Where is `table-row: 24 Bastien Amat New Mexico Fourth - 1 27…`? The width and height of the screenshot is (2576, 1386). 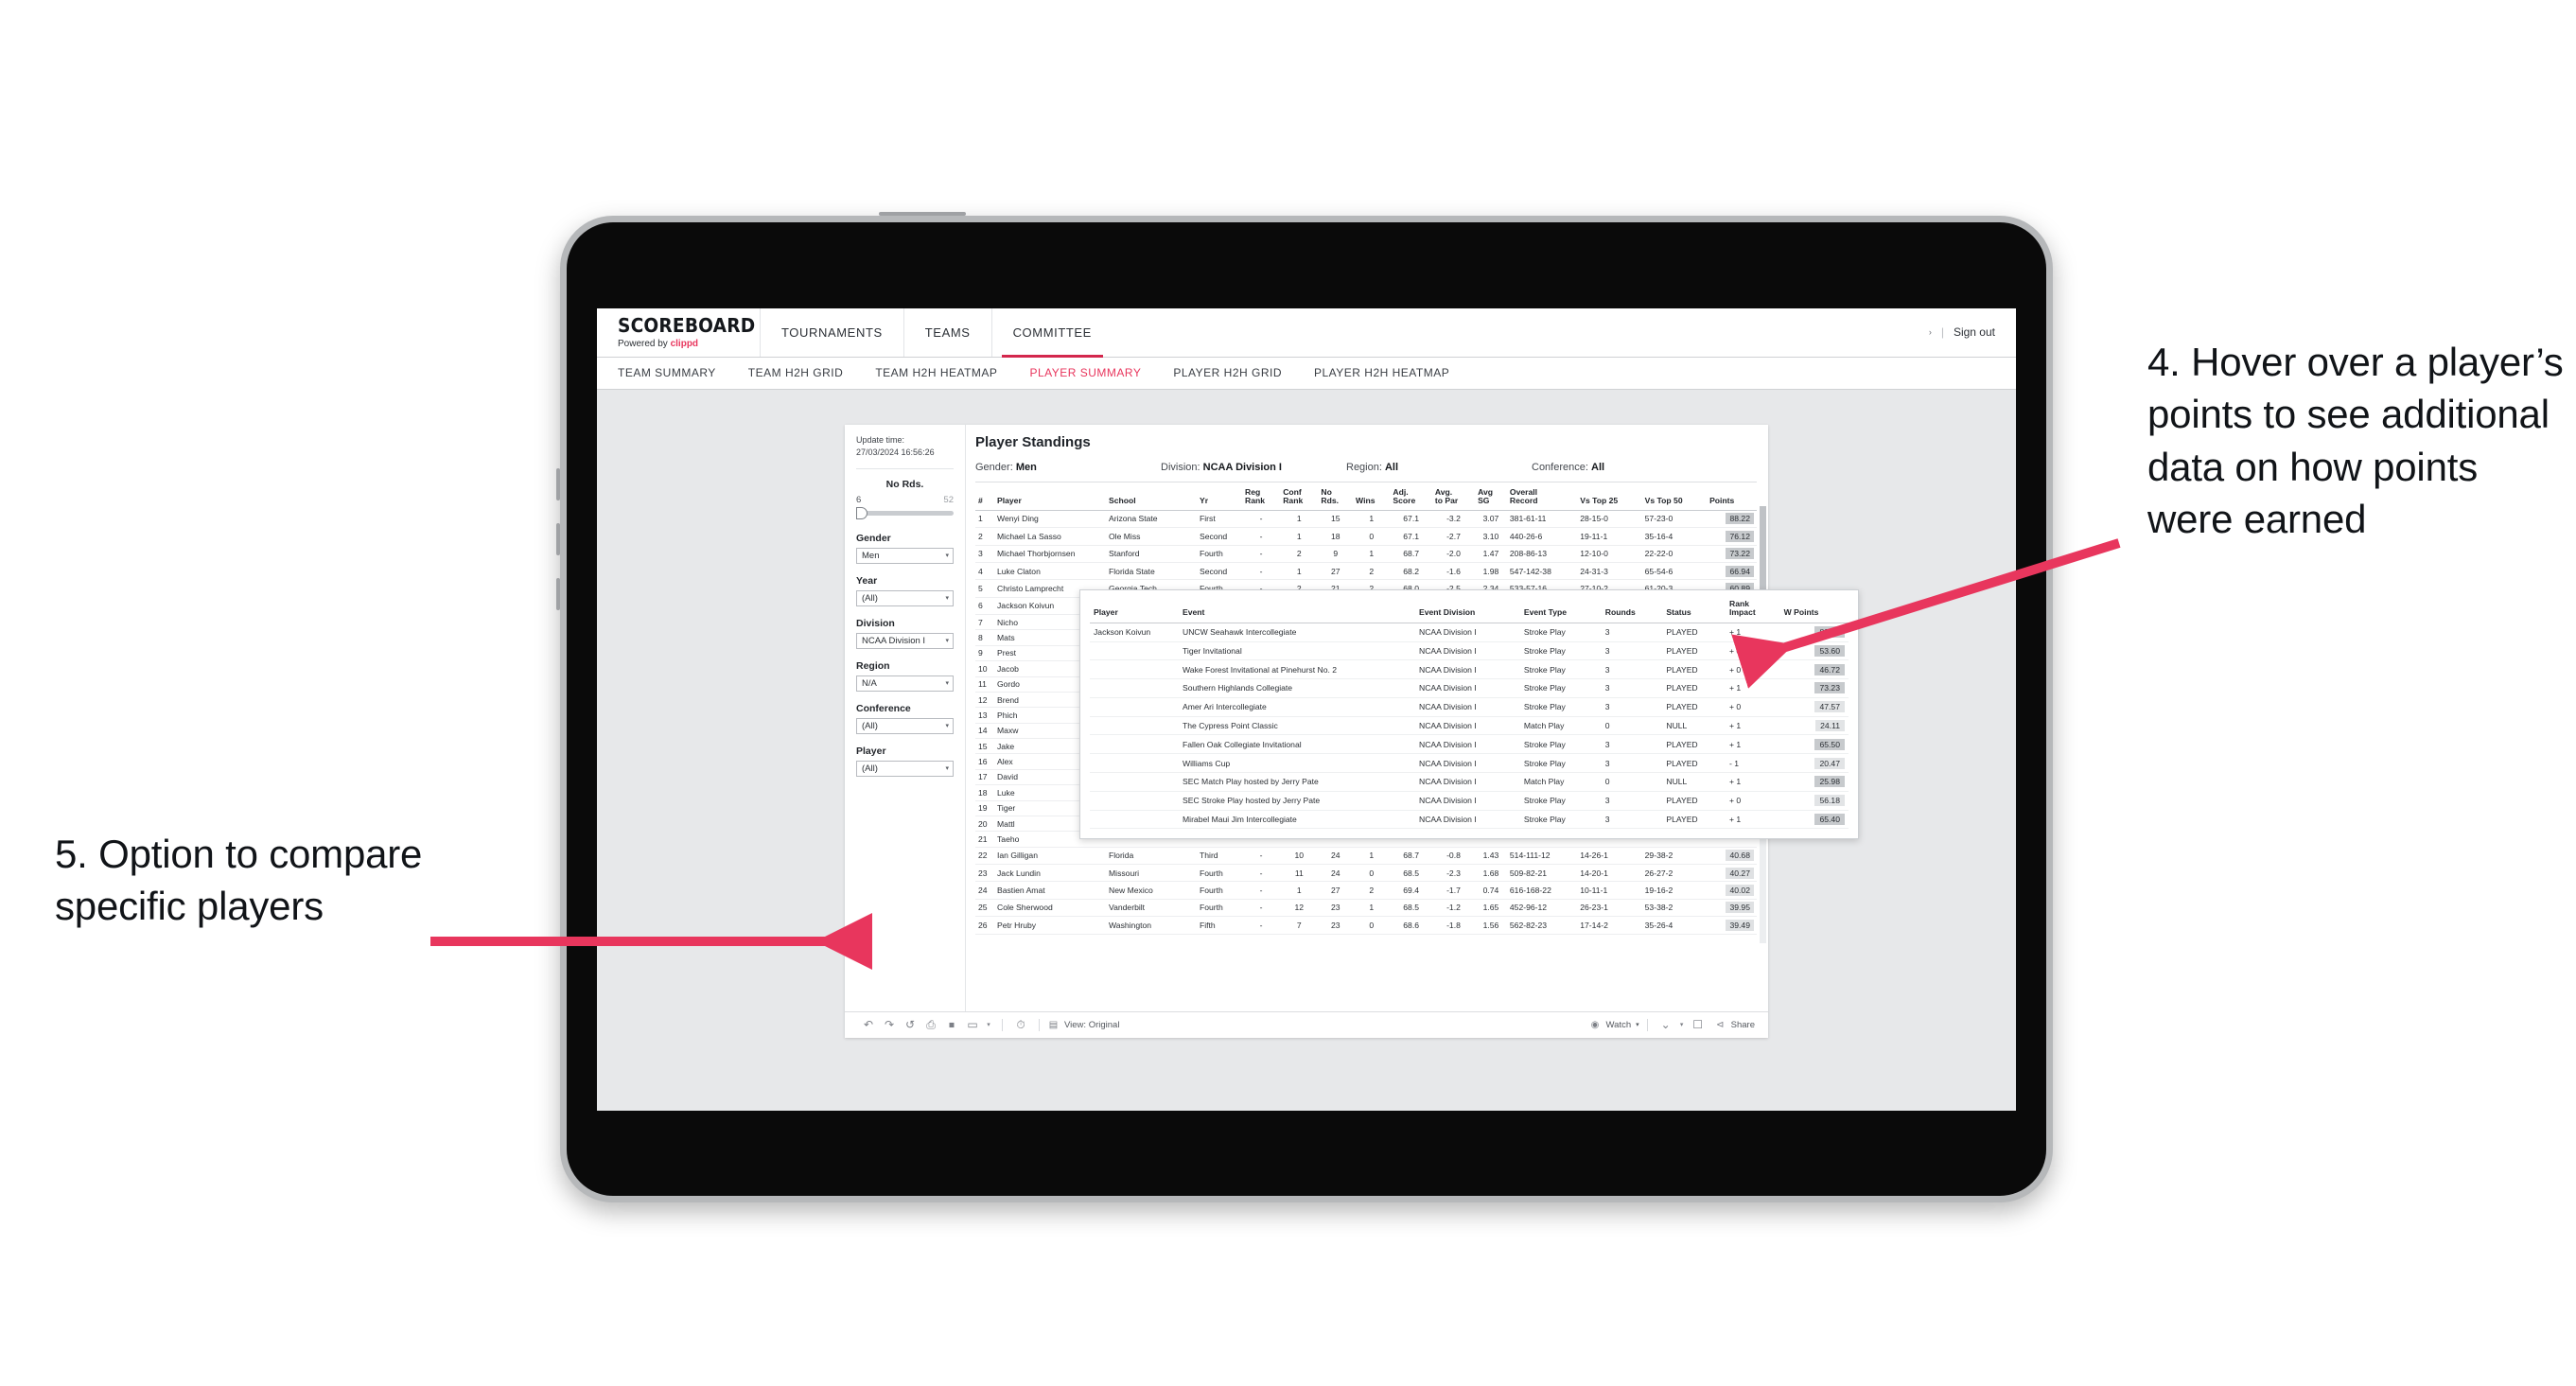
table-row: 24 Bastien Amat New Mexico Fourth - 1 27… is located at coordinates (1366, 890).